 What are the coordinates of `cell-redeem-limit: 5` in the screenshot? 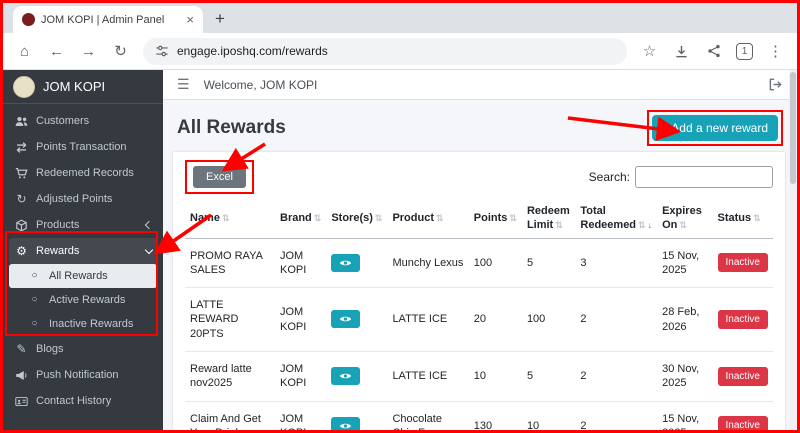 It's located at (530, 262).